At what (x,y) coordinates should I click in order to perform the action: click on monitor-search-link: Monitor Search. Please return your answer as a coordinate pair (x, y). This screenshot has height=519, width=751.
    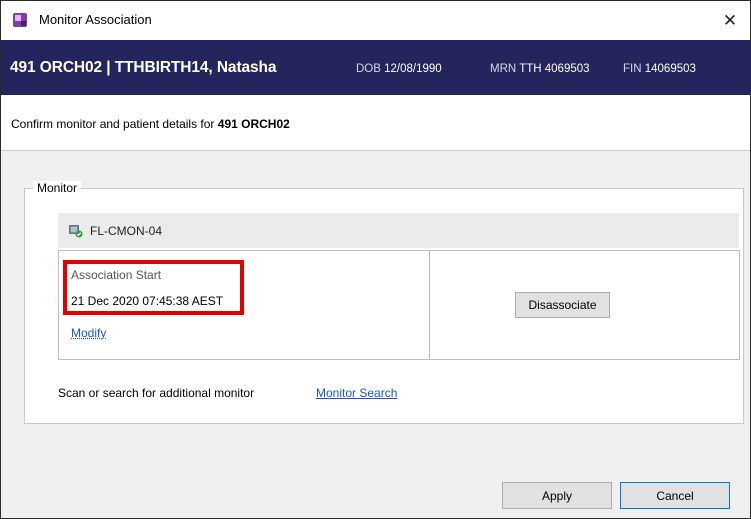
    Looking at the image, I should click on (356, 393).